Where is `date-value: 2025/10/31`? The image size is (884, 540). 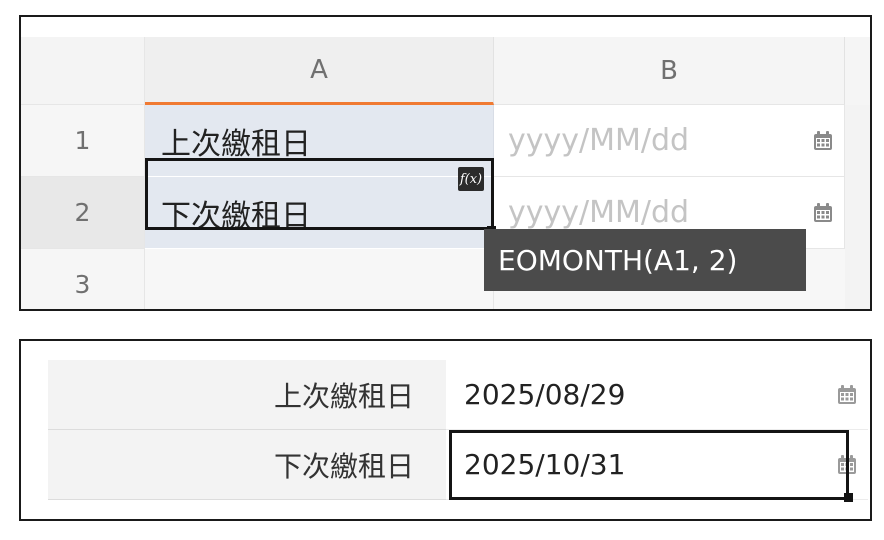
date-value: 2025/10/31 is located at coordinates (545, 464).